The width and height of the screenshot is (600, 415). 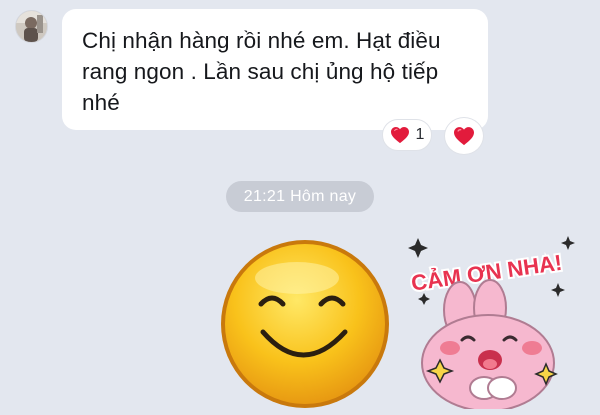 I want to click on sender-avatar, so click(x=31, y=26).